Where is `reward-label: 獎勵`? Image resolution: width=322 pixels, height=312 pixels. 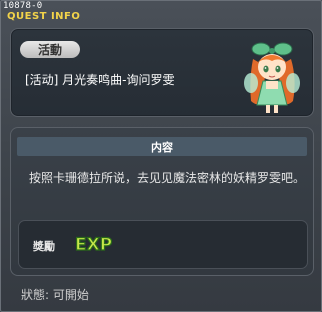 reward-label: 獎勵 is located at coordinates (44, 246).